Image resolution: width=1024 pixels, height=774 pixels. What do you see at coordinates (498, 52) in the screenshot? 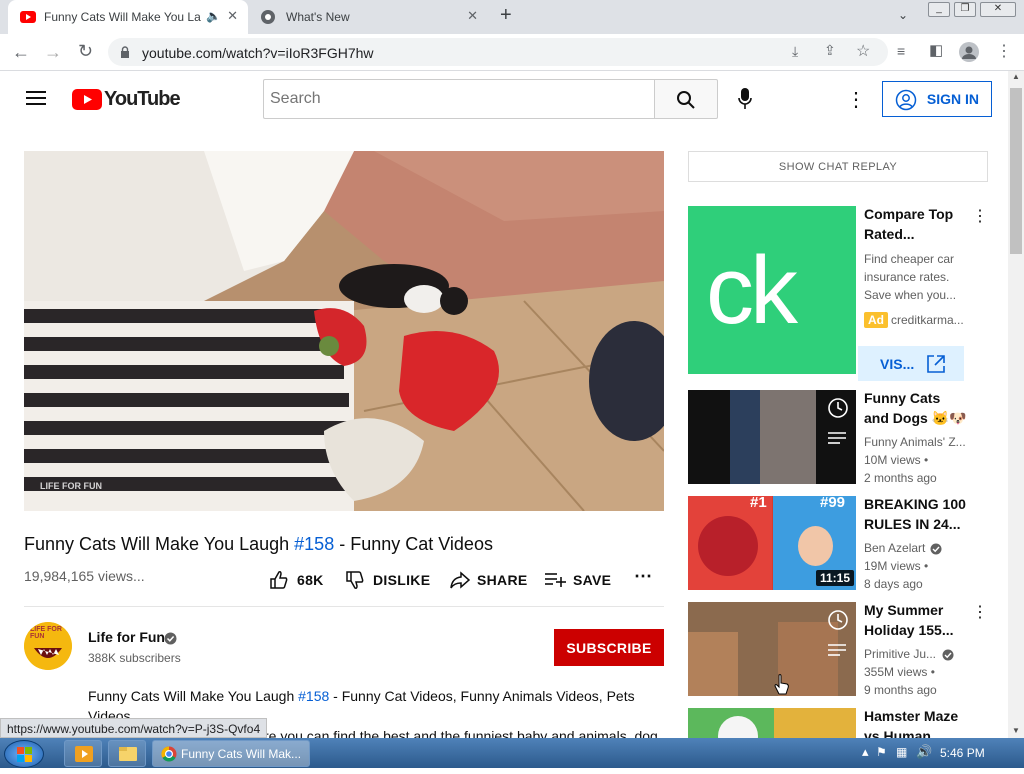
I see `address-bar: youtube.com/watch?v=iIoR3FGH7hw ⤓ ⇪ ☆` at bounding box center [498, 52].